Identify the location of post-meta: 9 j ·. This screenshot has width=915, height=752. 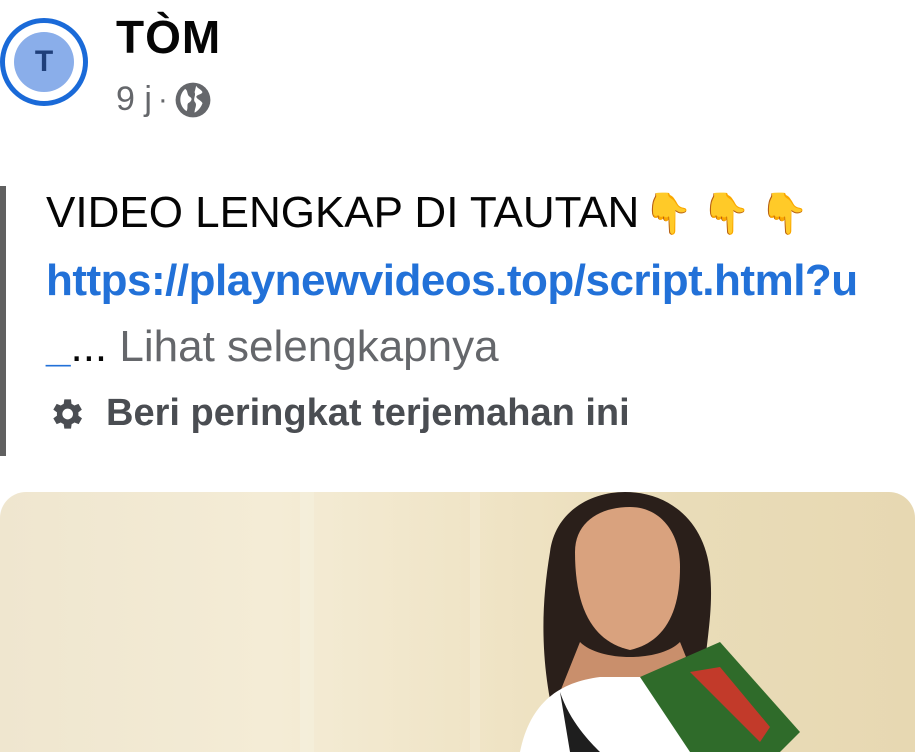
(164, 99).